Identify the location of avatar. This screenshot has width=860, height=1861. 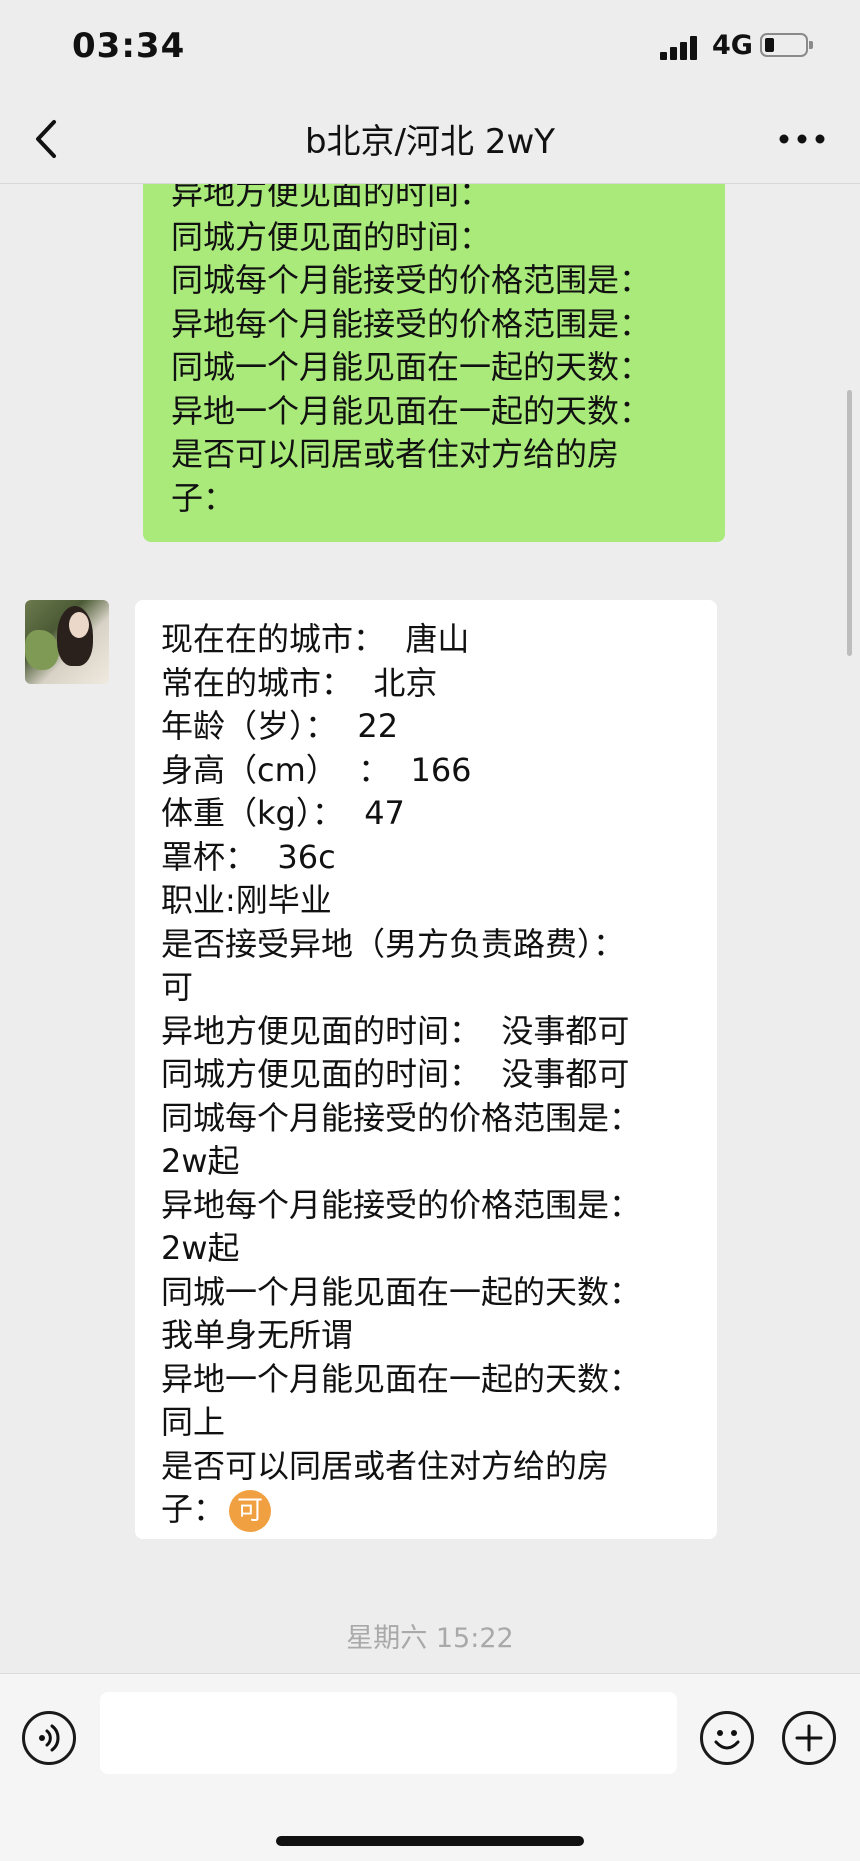
(67, 642).